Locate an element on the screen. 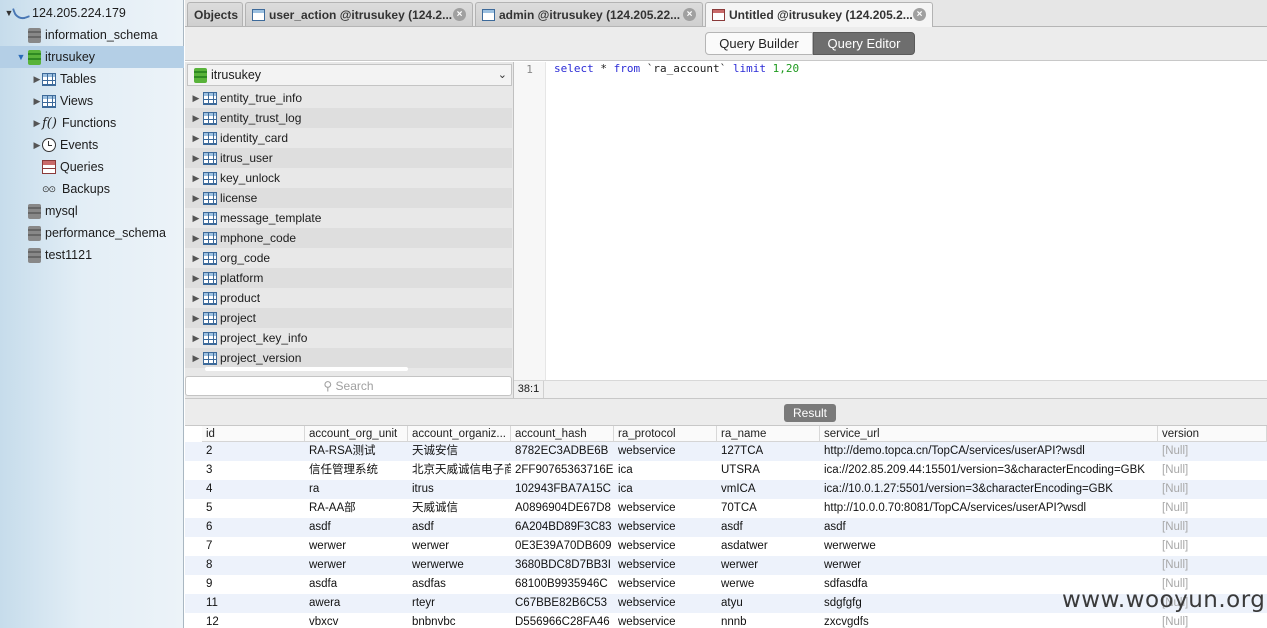 The width and height of the screenshot is (1267, 628). table-cell: 信任管理系统 is located at coordinates (356, 470).